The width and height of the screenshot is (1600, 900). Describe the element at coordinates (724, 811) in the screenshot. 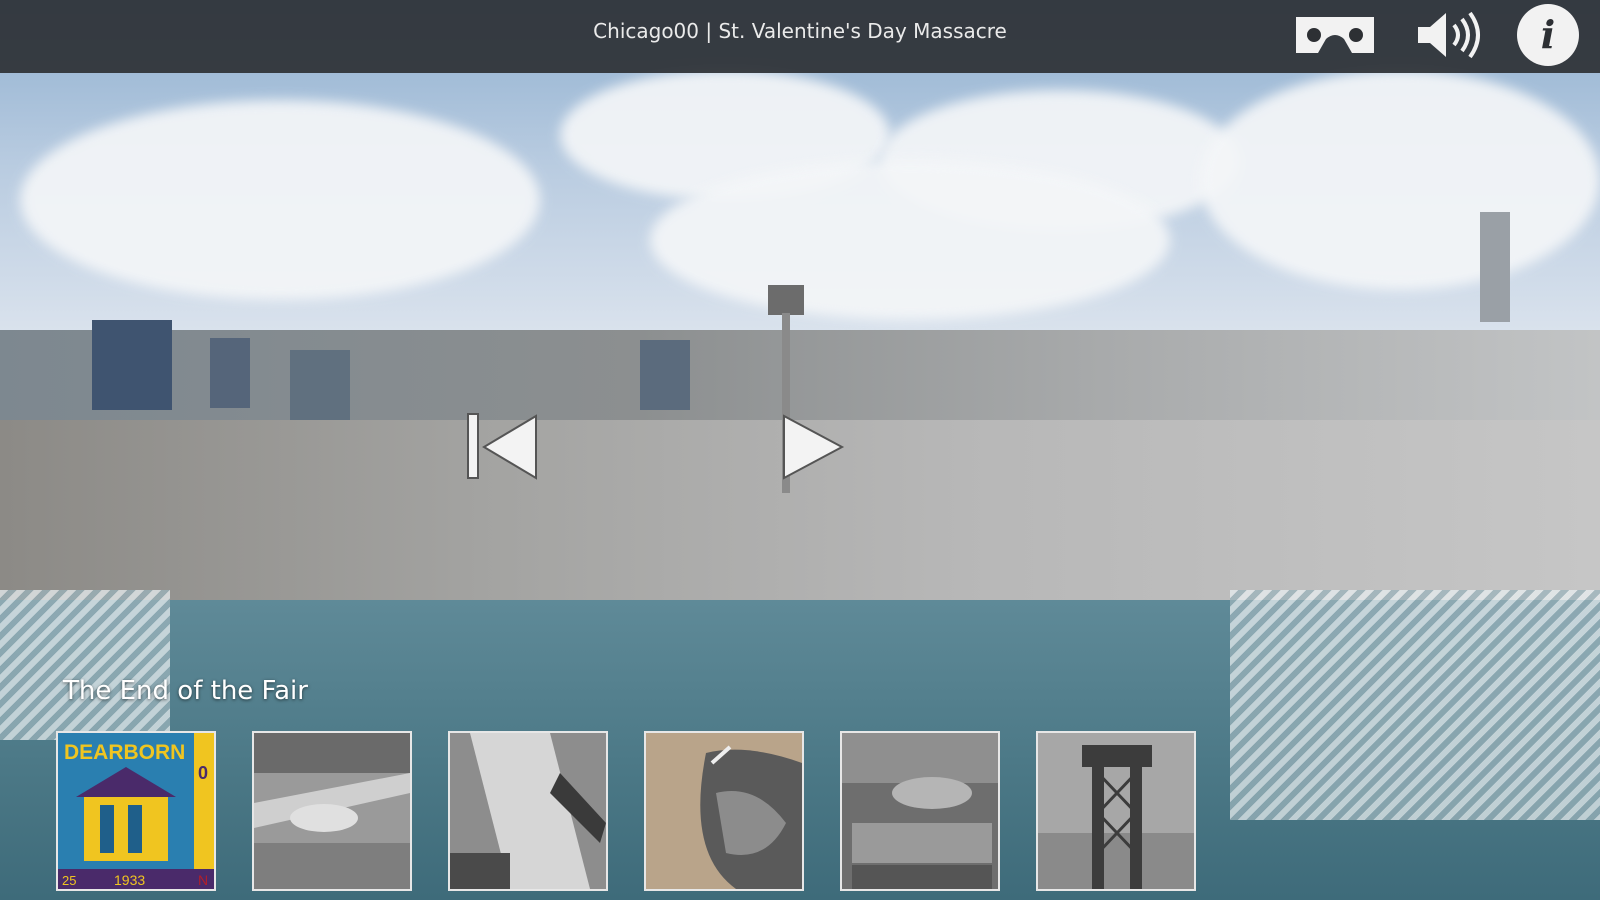

I see `thumbnail-lakefront-aerial` at that location.